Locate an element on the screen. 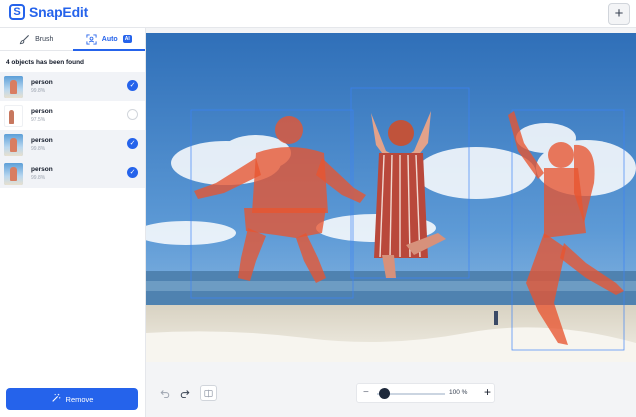 The width and height of the screenshot is (636, 417). app-name: SnapEdit is located at coordinates (59, 12).